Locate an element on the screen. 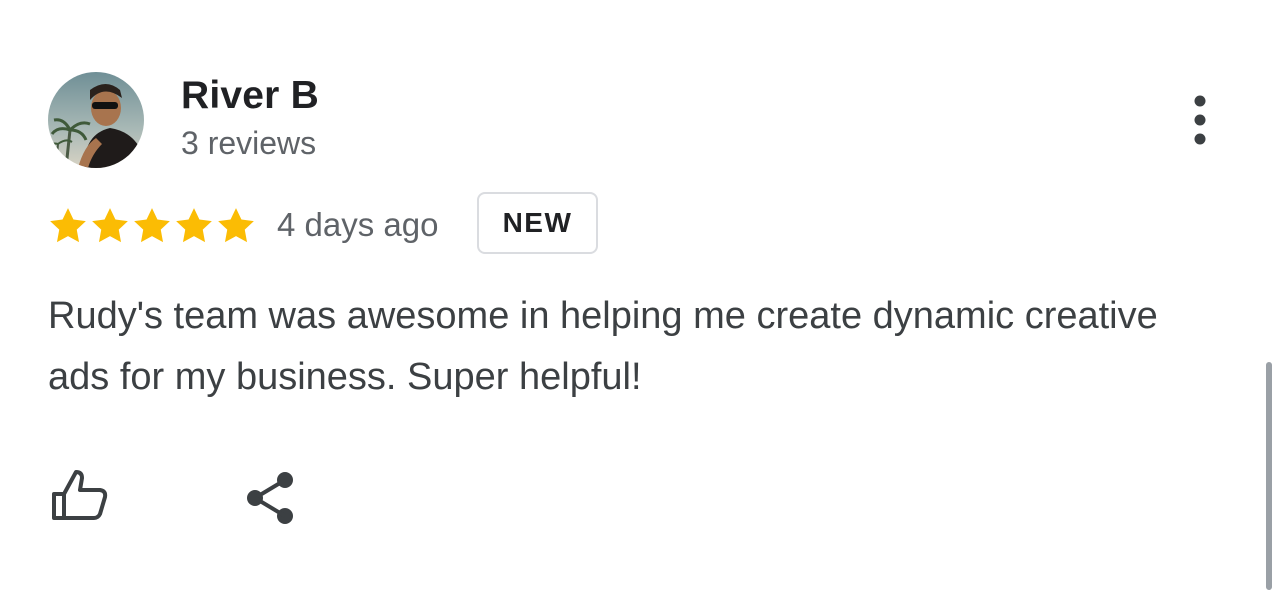 The image size is (1284, 590). more-options-button is located at coordinates (1200, 120).